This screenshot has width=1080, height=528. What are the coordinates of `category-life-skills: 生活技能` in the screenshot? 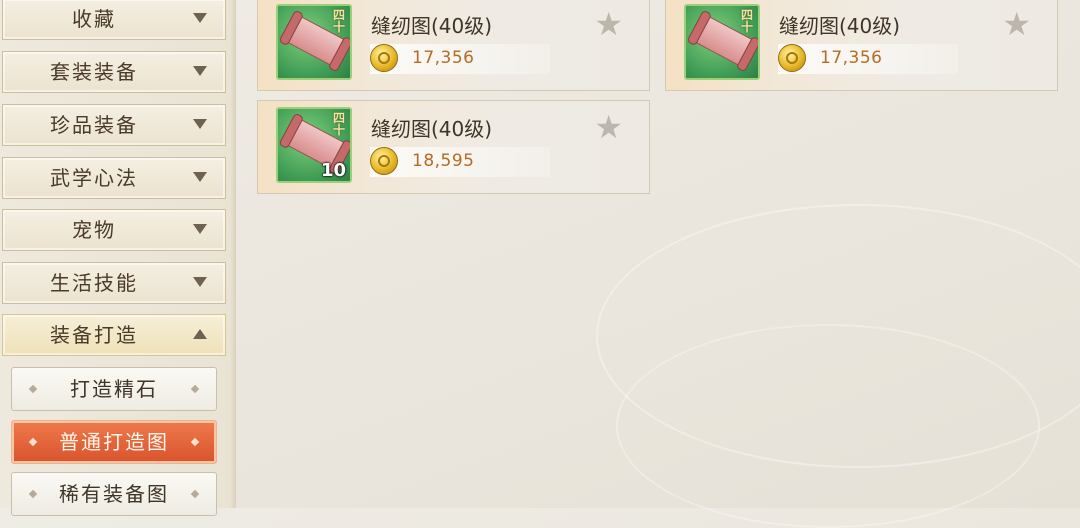 It's located at (114, 283).